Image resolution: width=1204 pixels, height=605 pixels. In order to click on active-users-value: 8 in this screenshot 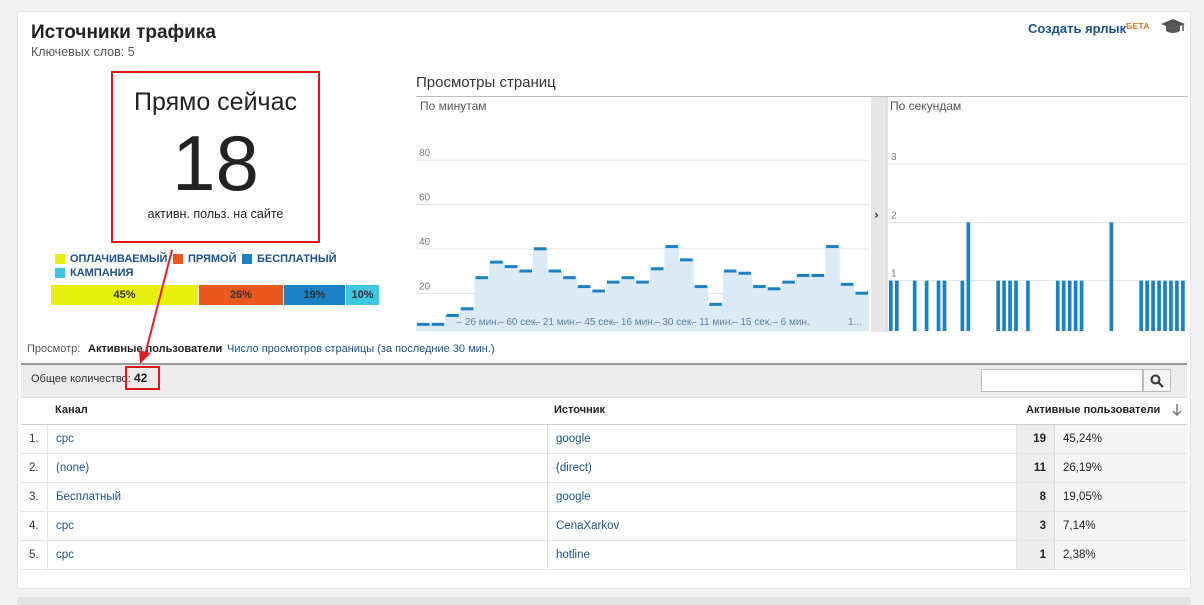, I will do `click(1036, 497)`.